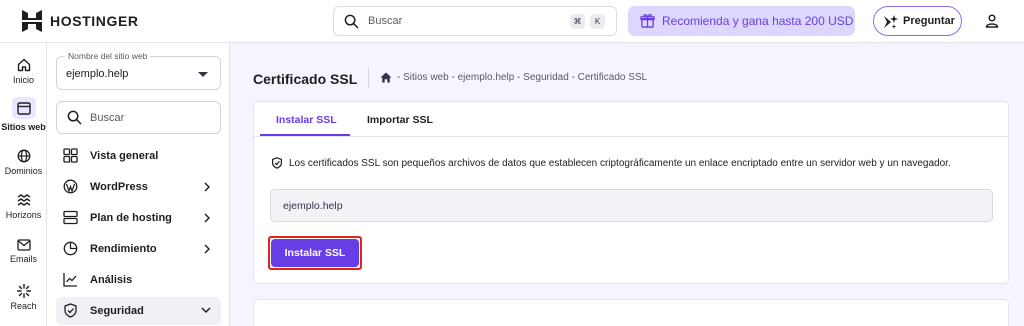 The width and height of the screenshot is (1024, 326). What do you see at coordinates (107, 118) in the screenshot?
I see `sidebar-search-placeholder: Buscar` at bounding box center [107, 118].